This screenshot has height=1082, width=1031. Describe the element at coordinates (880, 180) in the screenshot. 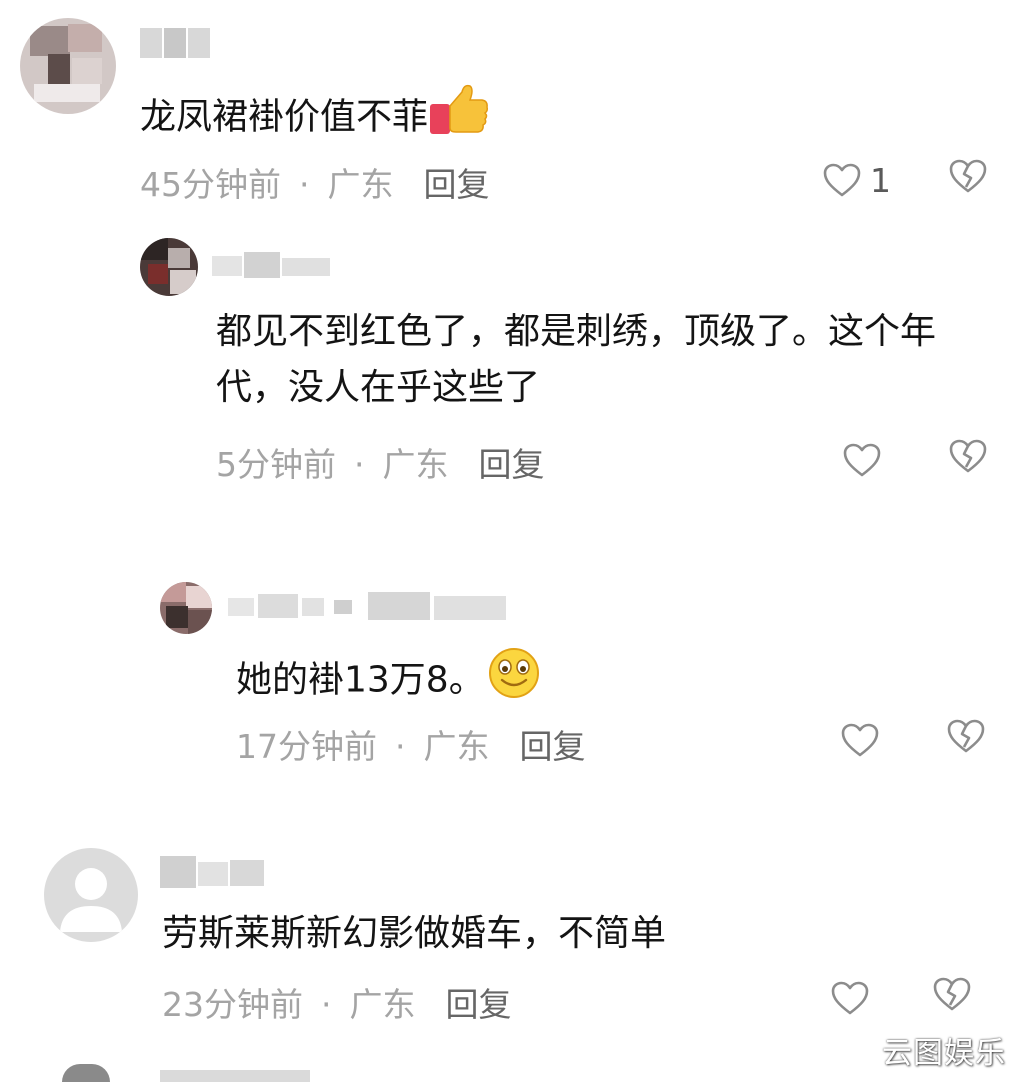

I see `like-count: 1` at that location.